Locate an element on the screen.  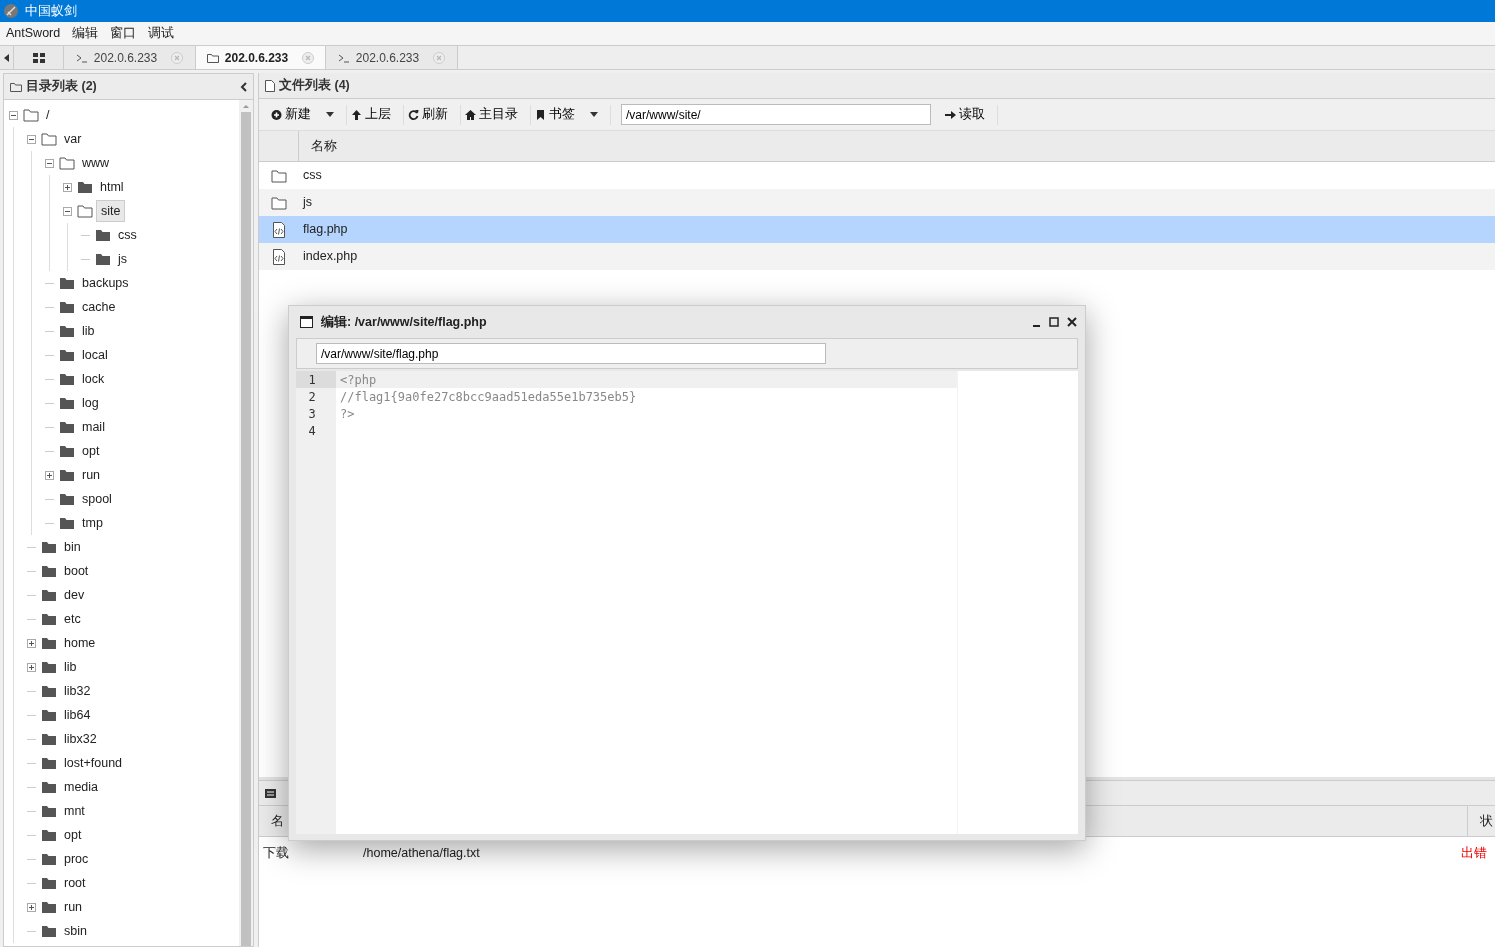
plus-circle-icon is located at coordinates (276, 114).